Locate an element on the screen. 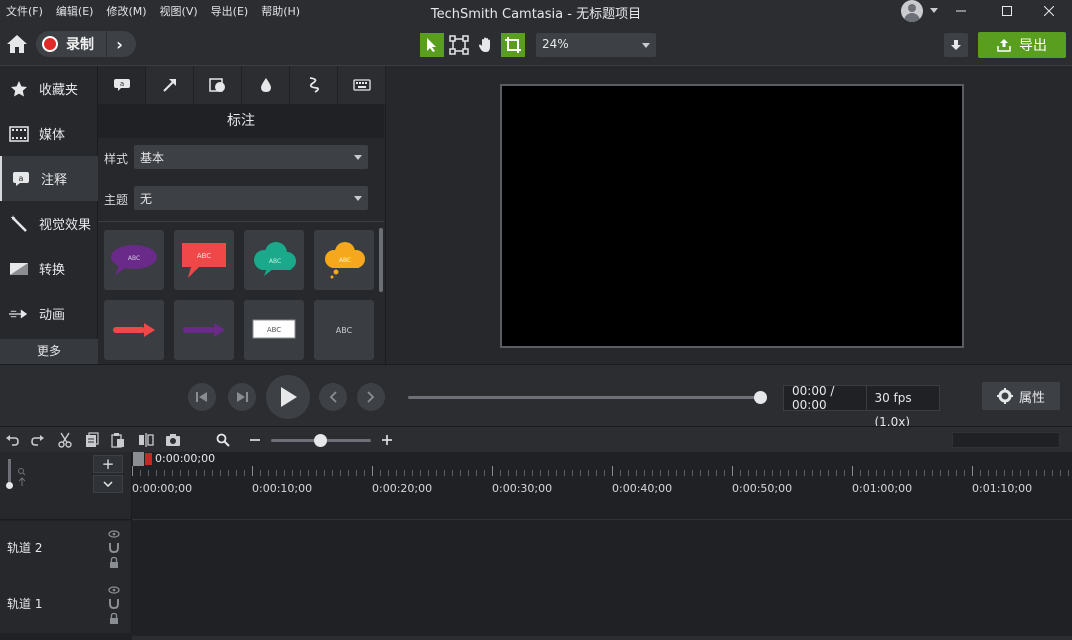  track-height-slider-handle is located at coordinates (9, 485).